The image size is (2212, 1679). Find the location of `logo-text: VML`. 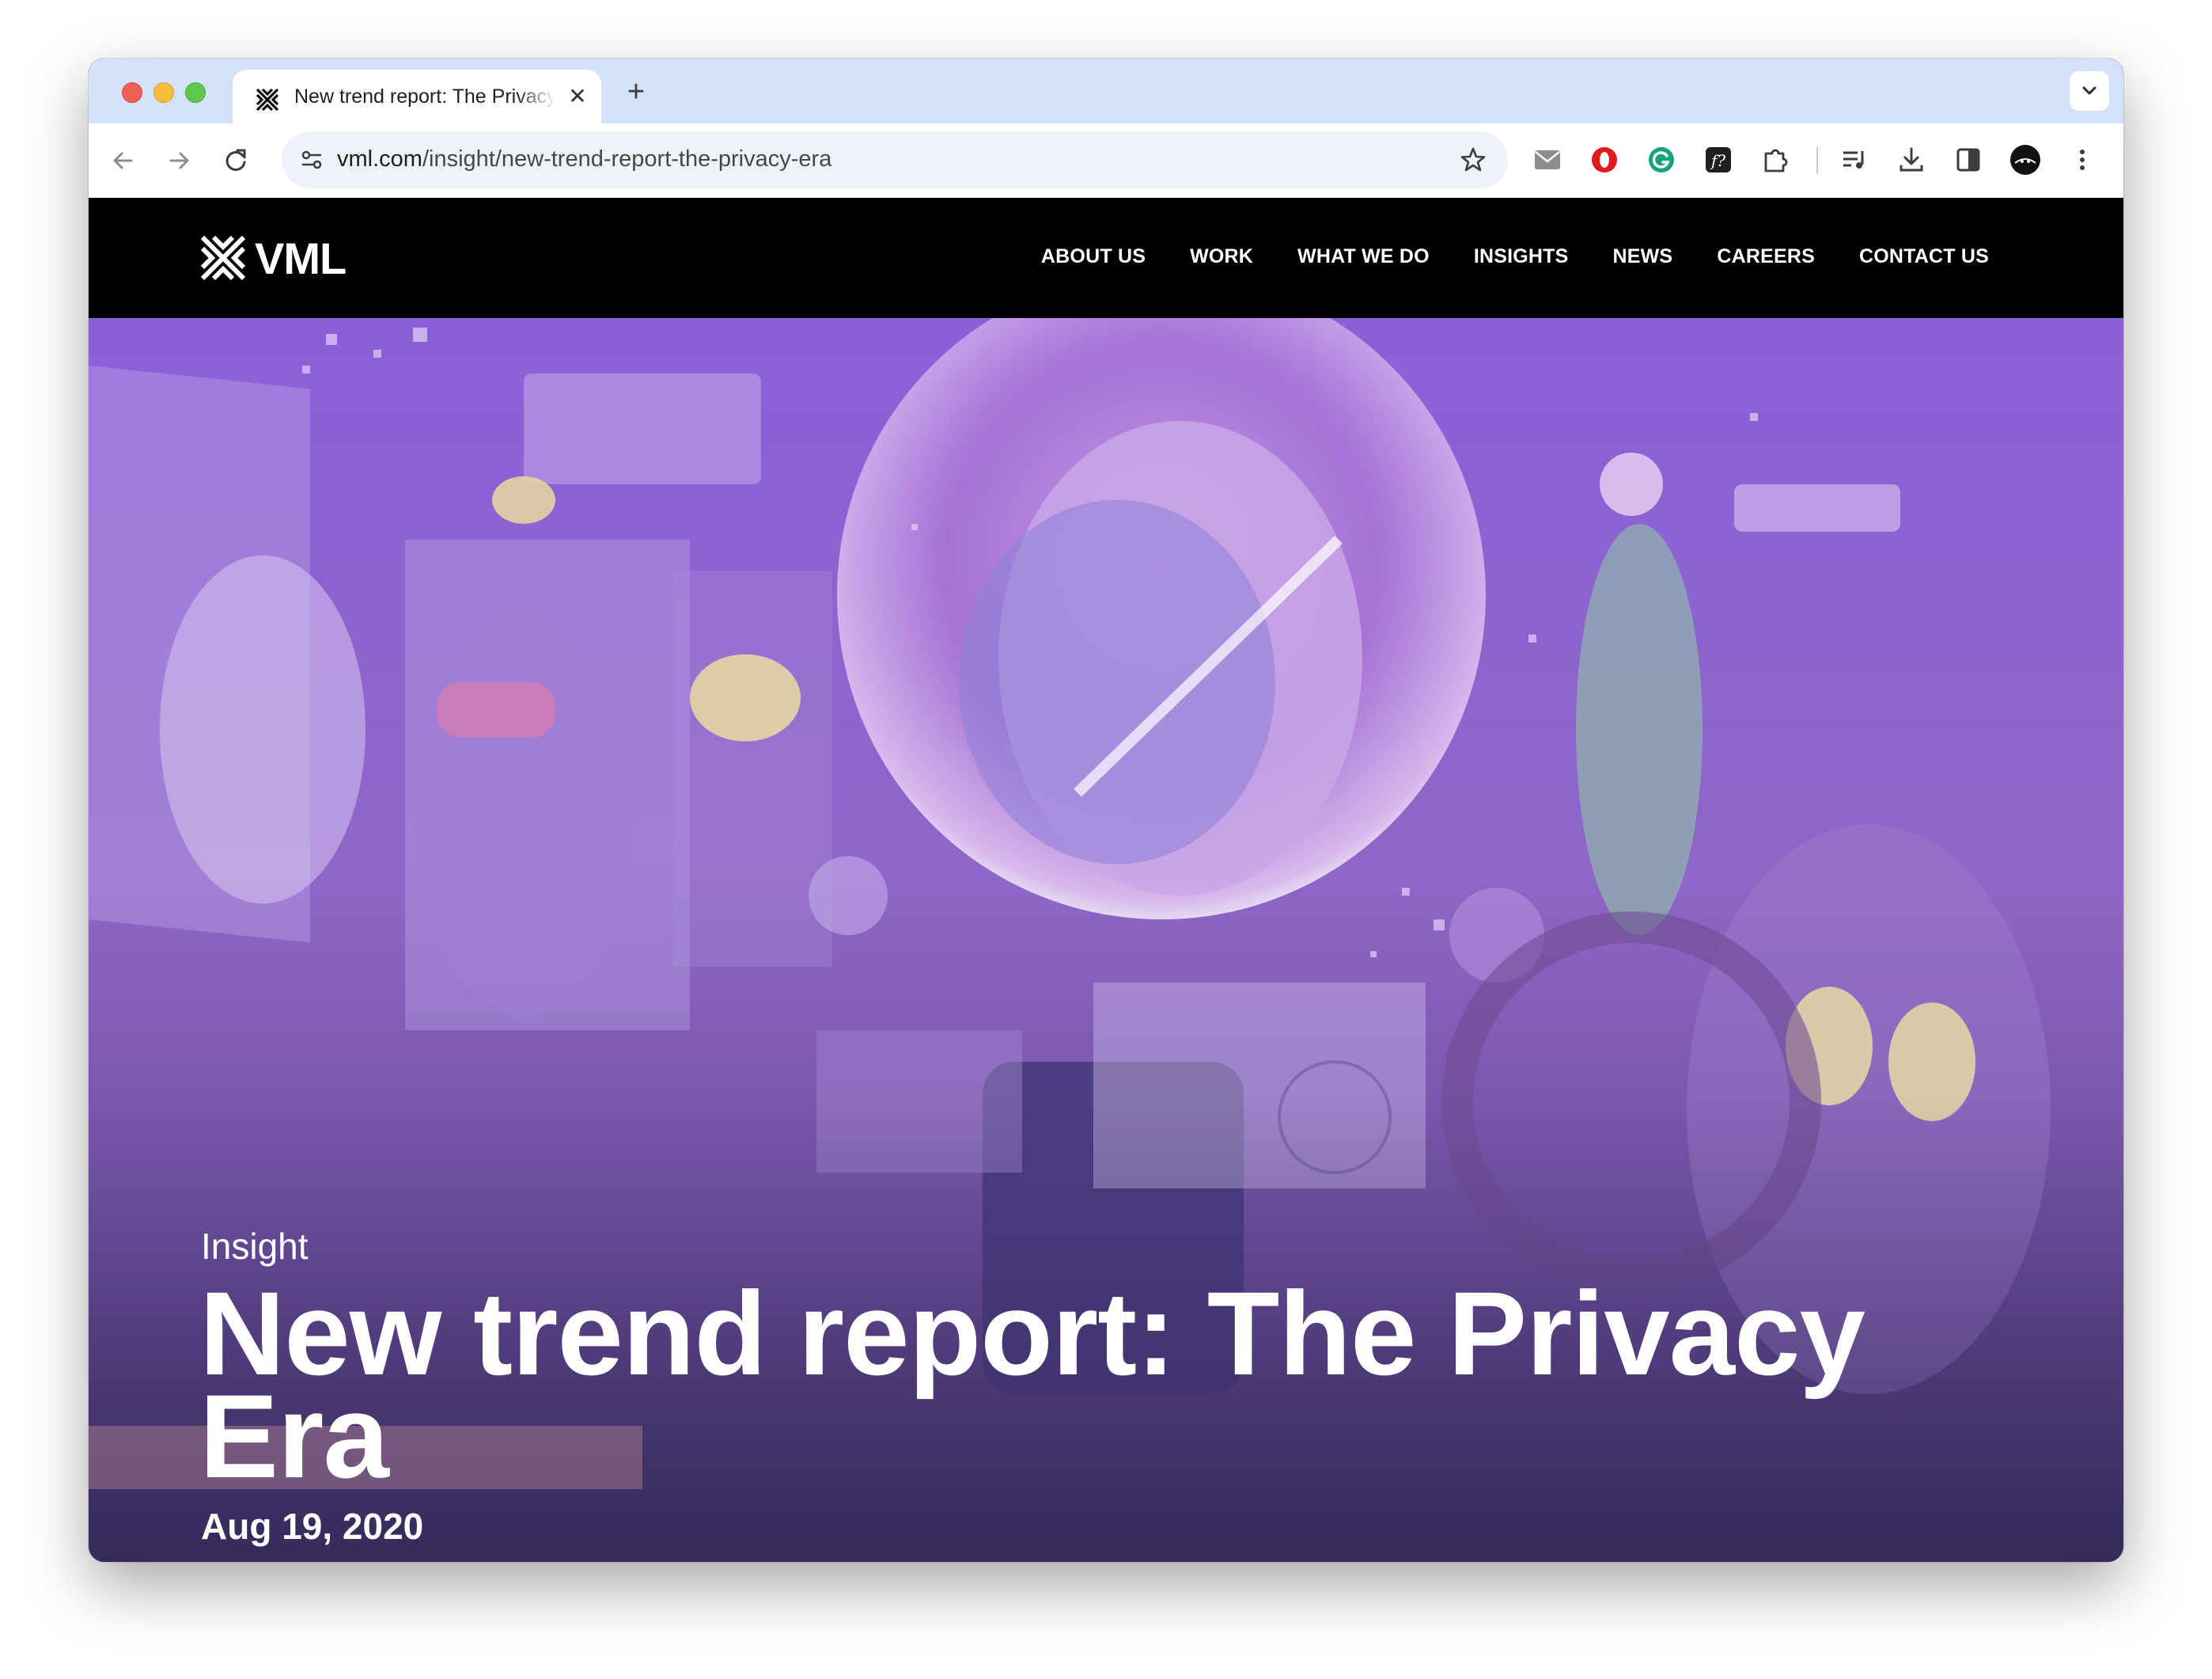

logo-text: VML is located at coordinates (301, 258).